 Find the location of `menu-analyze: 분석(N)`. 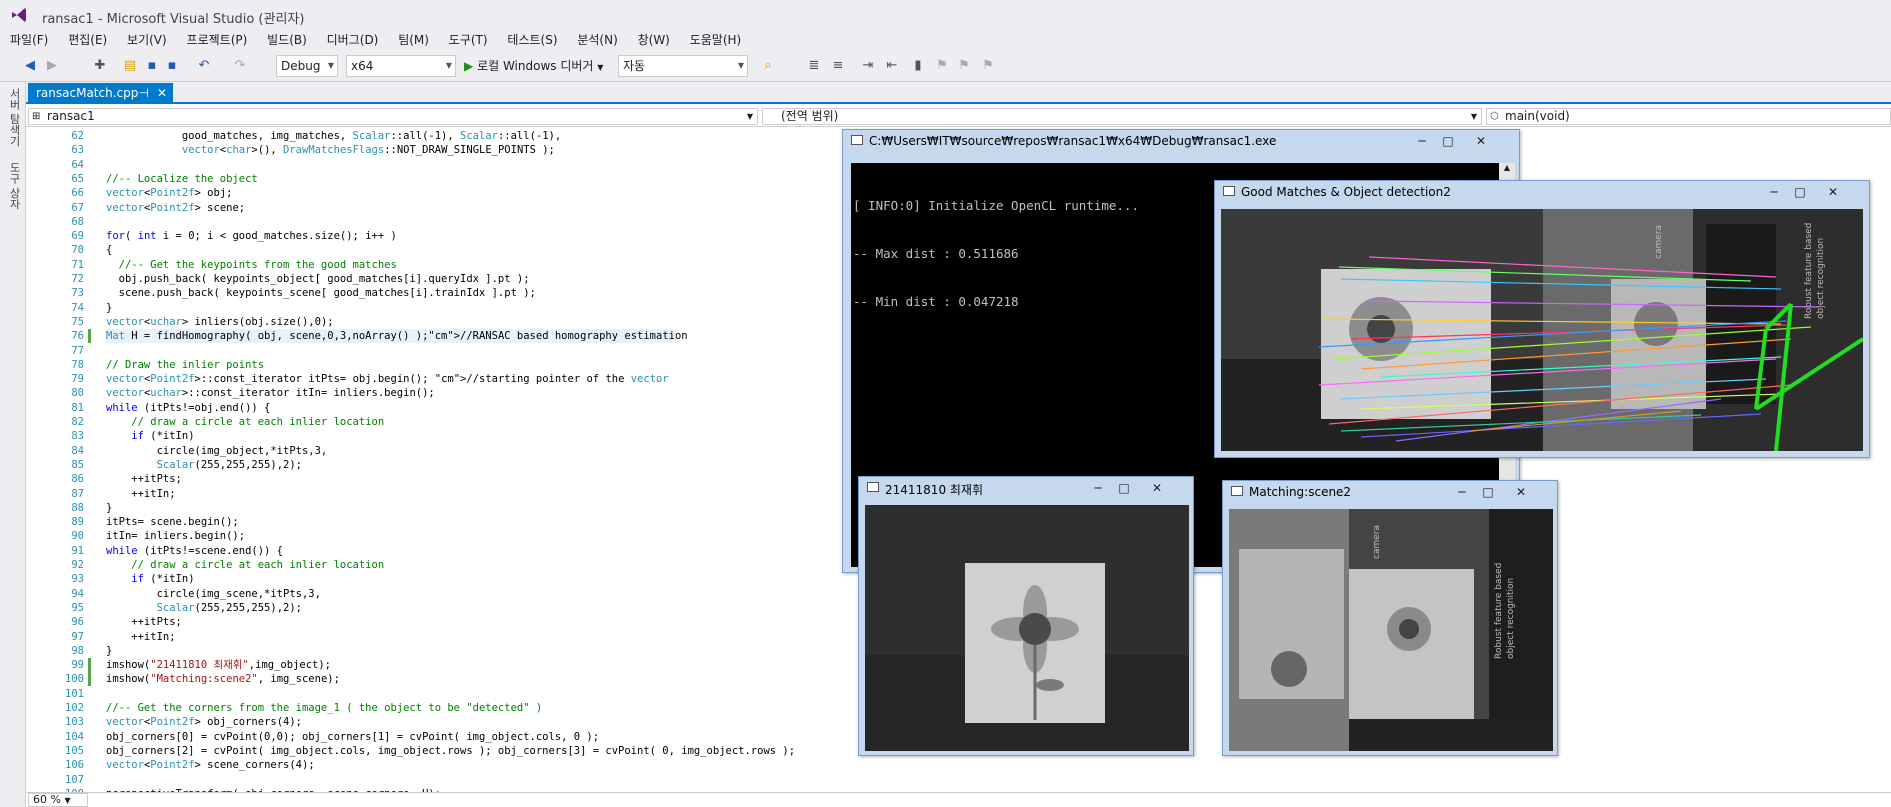

menu-analyze: 분석(N) is located at coordinates (597, 40).